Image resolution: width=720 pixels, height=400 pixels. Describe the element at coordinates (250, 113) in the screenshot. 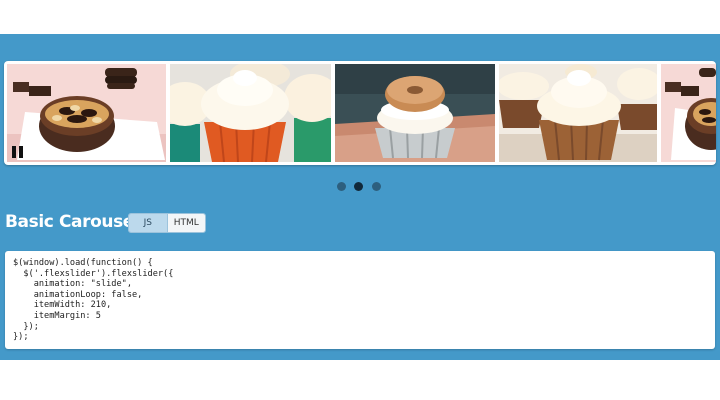

I see `slide-frosted-cupcakes` at that location.